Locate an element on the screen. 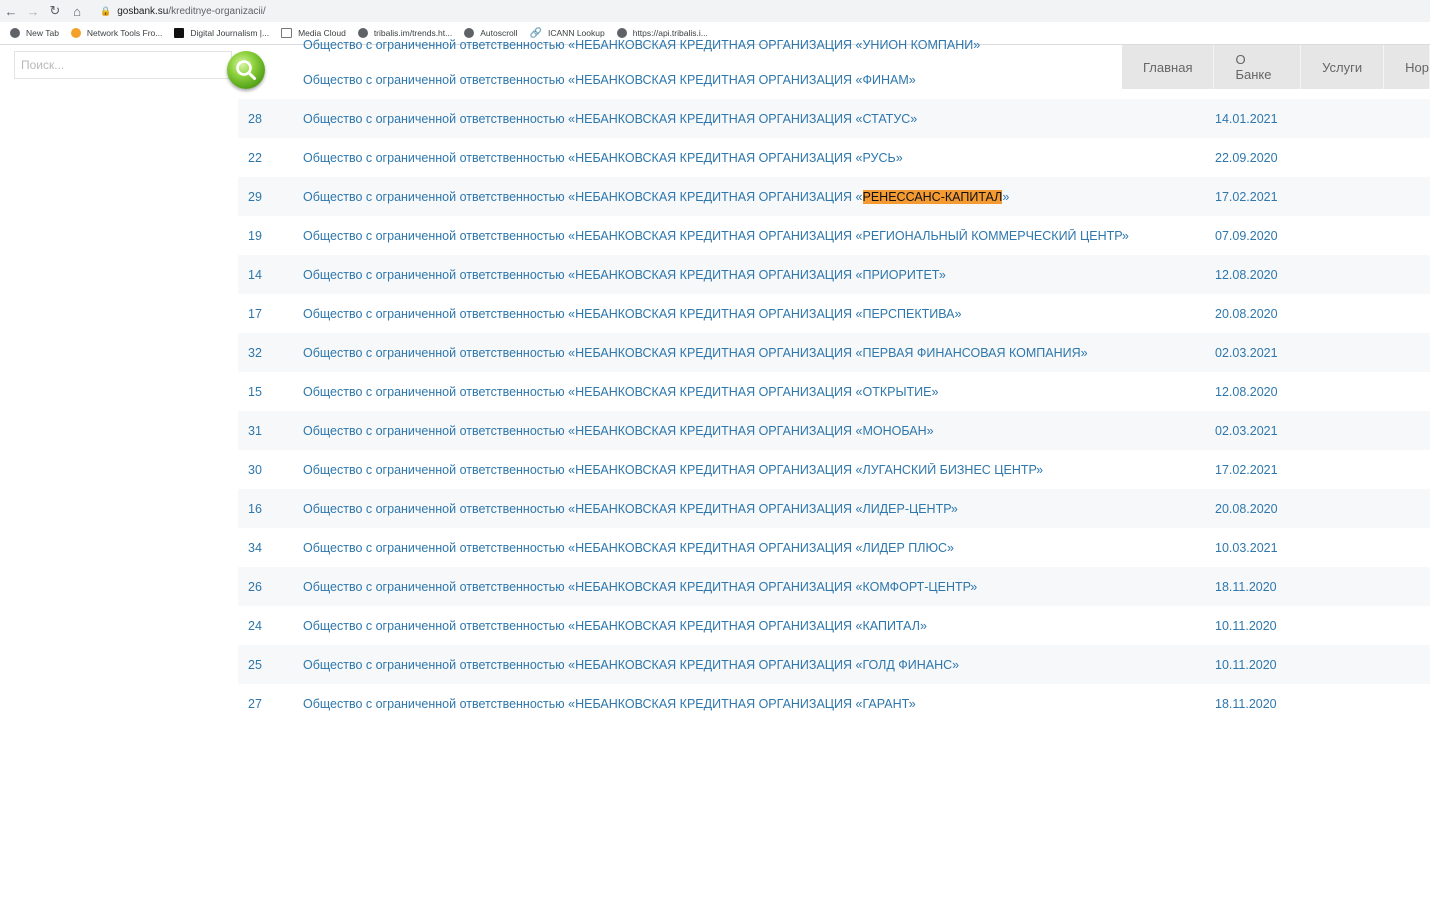 The image size is (1430, 906). top-navigation: Главная О Банке Услуги Нор is located at coordinates (1276, 67).